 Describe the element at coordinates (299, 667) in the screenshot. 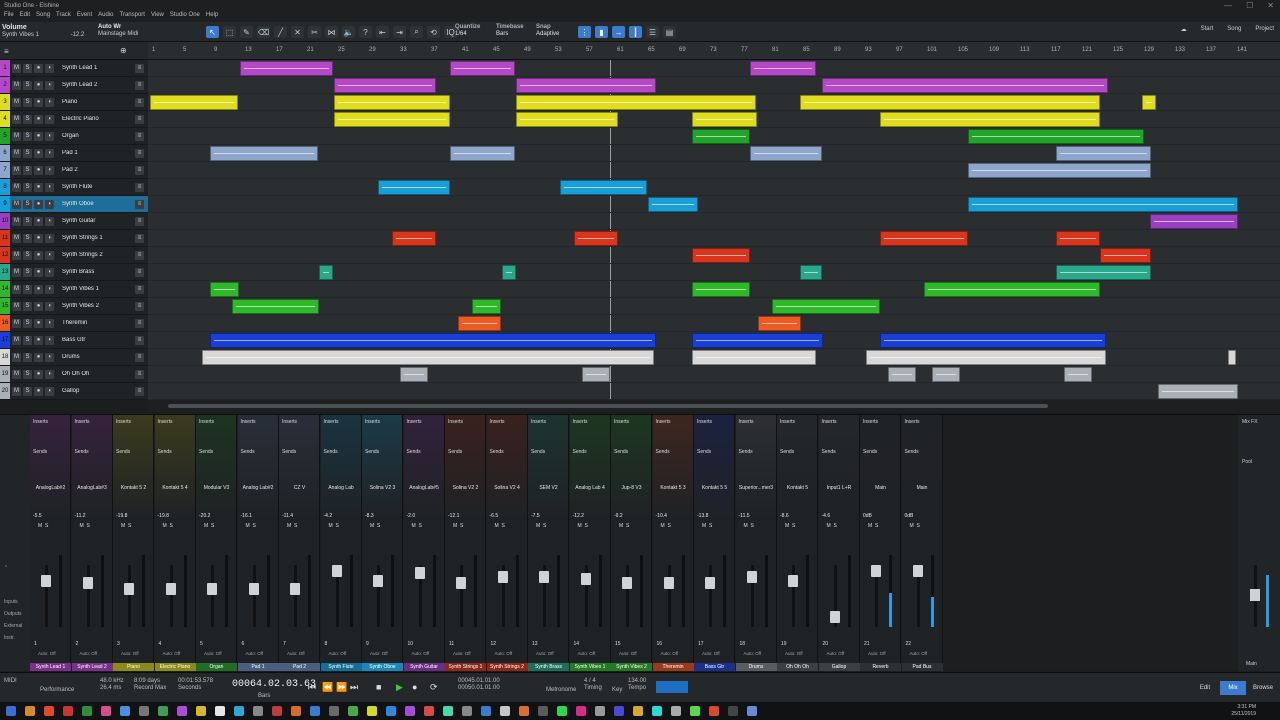

I see `channel-label: Pad 2` at that location.